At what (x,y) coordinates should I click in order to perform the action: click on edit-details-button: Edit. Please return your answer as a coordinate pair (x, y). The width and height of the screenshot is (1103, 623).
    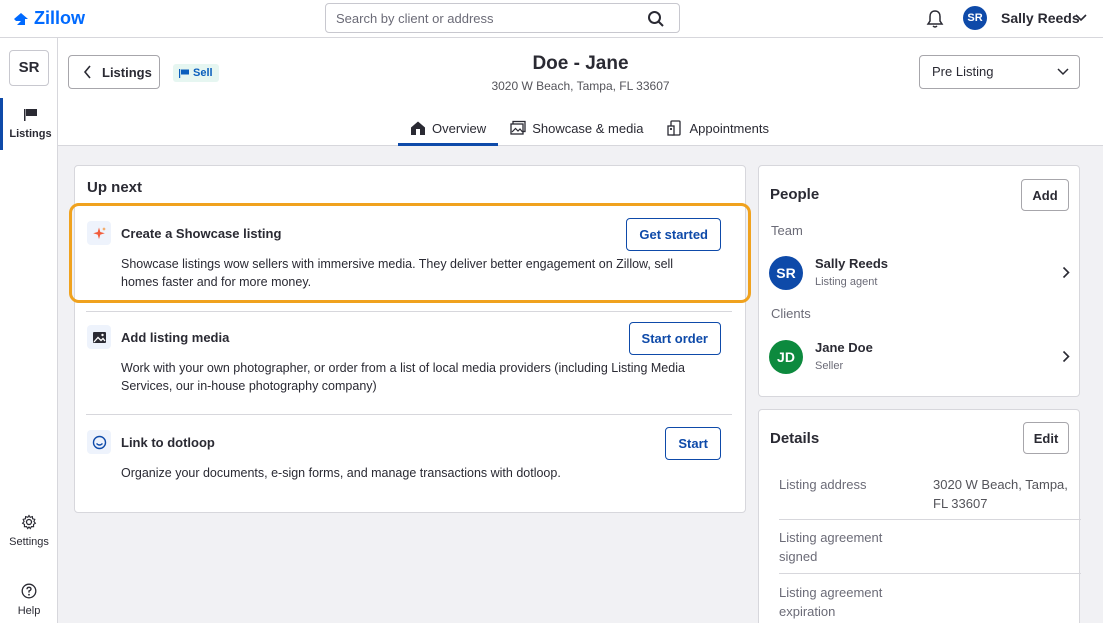
    Looking at the image, I should click on (1046, 438).